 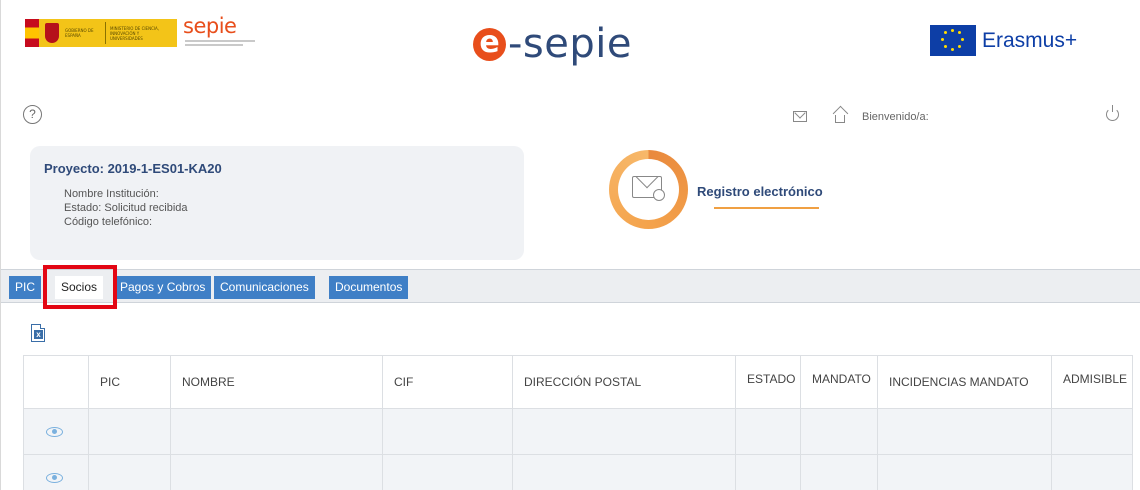 I want to click on coat-of-arms-icon, so click(x=52, y=33).